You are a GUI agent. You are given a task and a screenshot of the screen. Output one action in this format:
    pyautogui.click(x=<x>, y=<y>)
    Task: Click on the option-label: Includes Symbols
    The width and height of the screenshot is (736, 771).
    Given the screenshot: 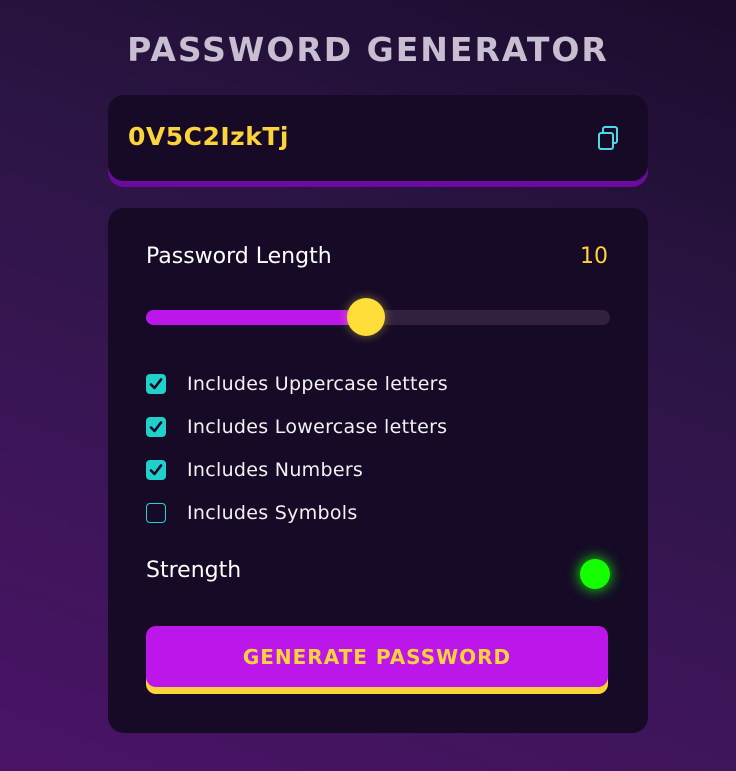 What is the action you would take?
    pyautogui.click(x=272, y=513)
    